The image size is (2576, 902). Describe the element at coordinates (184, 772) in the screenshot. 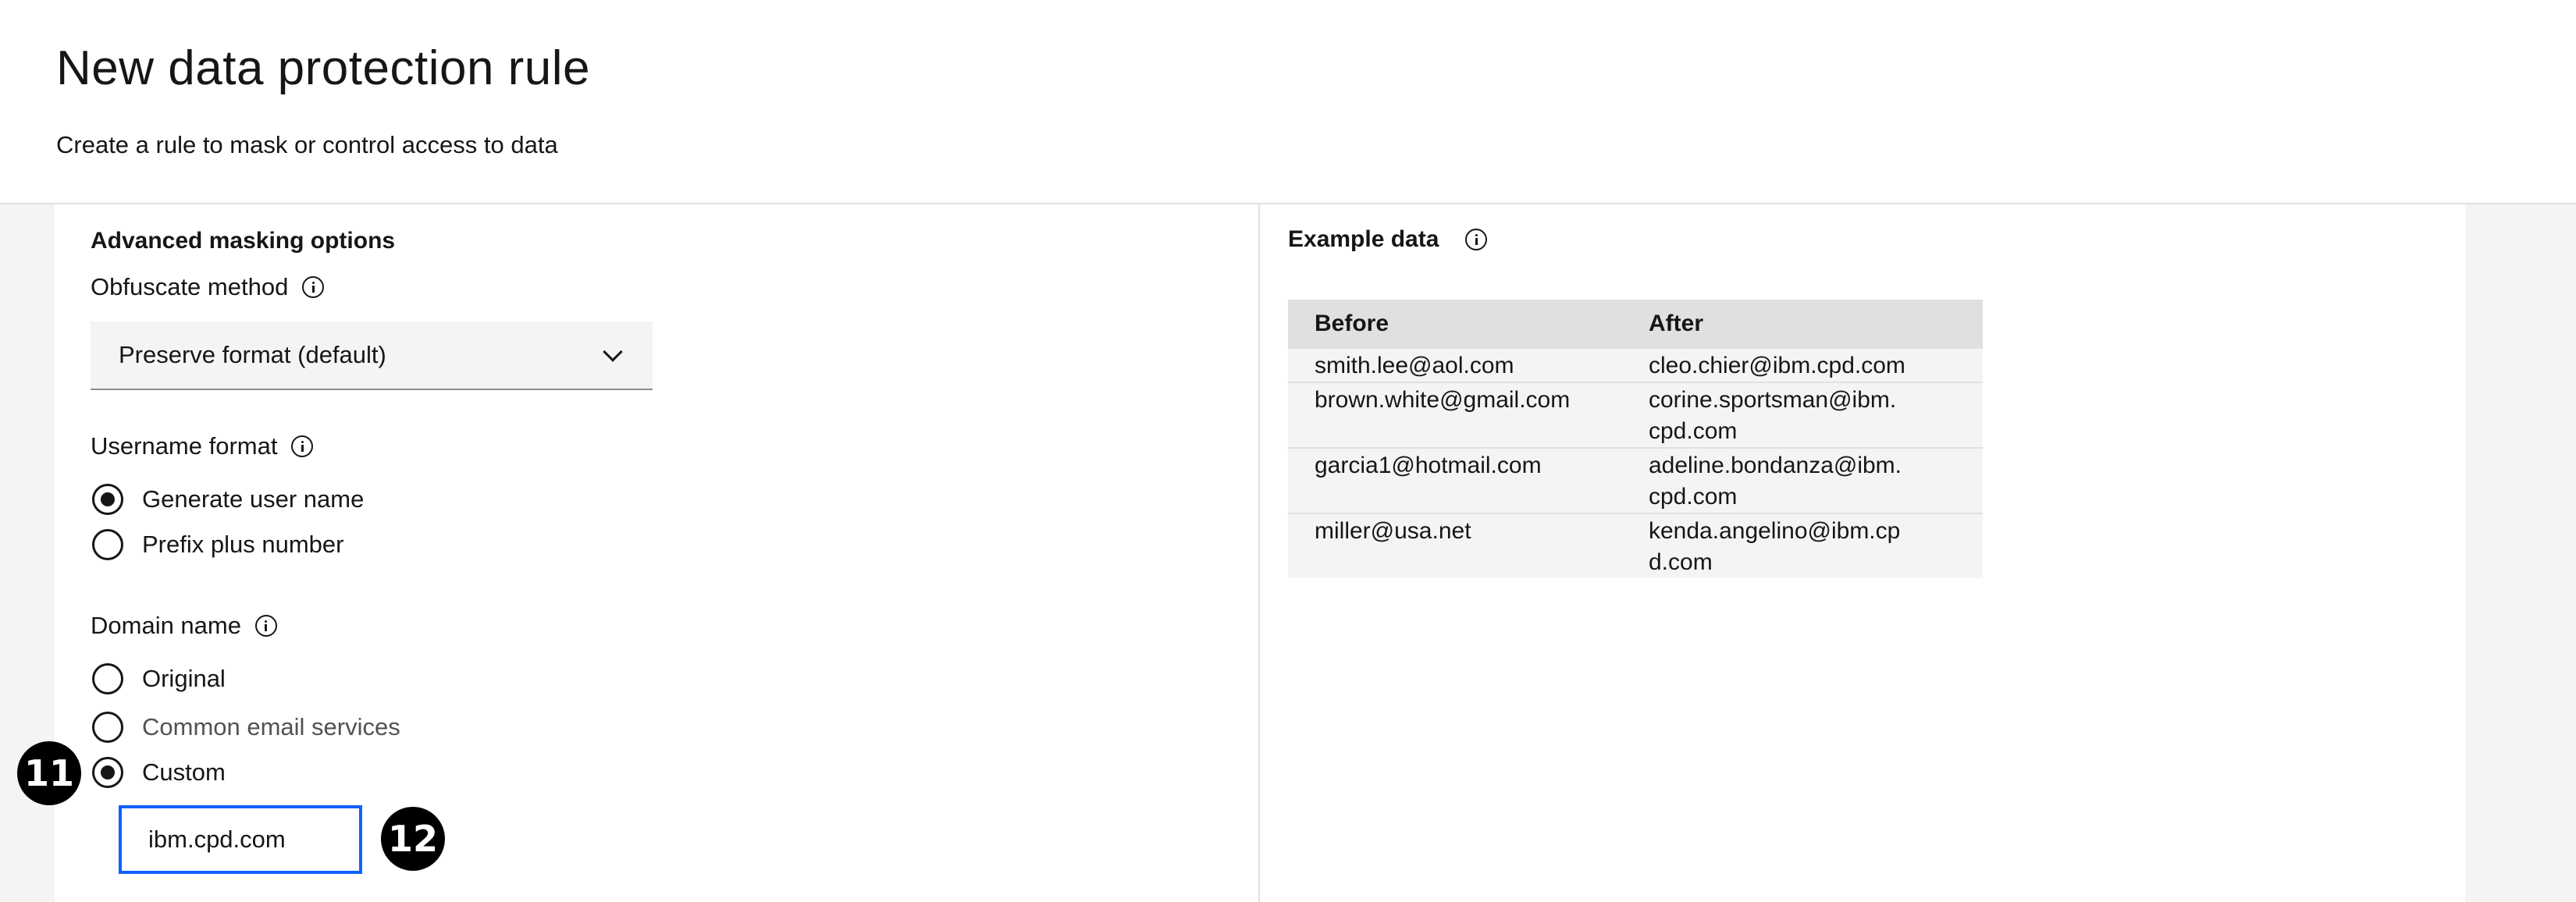

I see `radio-label: Custom` at that location.